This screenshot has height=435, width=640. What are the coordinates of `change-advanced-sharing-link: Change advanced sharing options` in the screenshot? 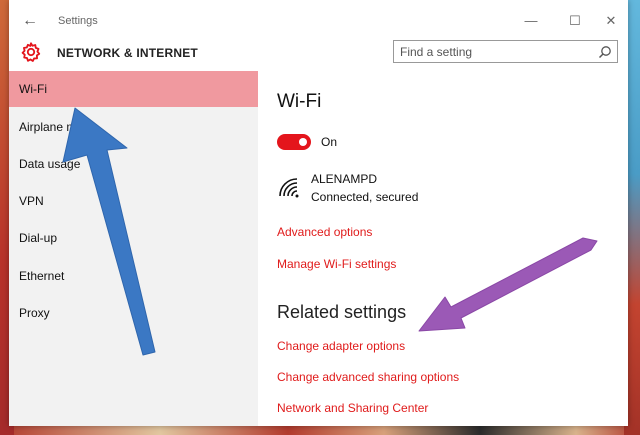 It's located at (368, 377).